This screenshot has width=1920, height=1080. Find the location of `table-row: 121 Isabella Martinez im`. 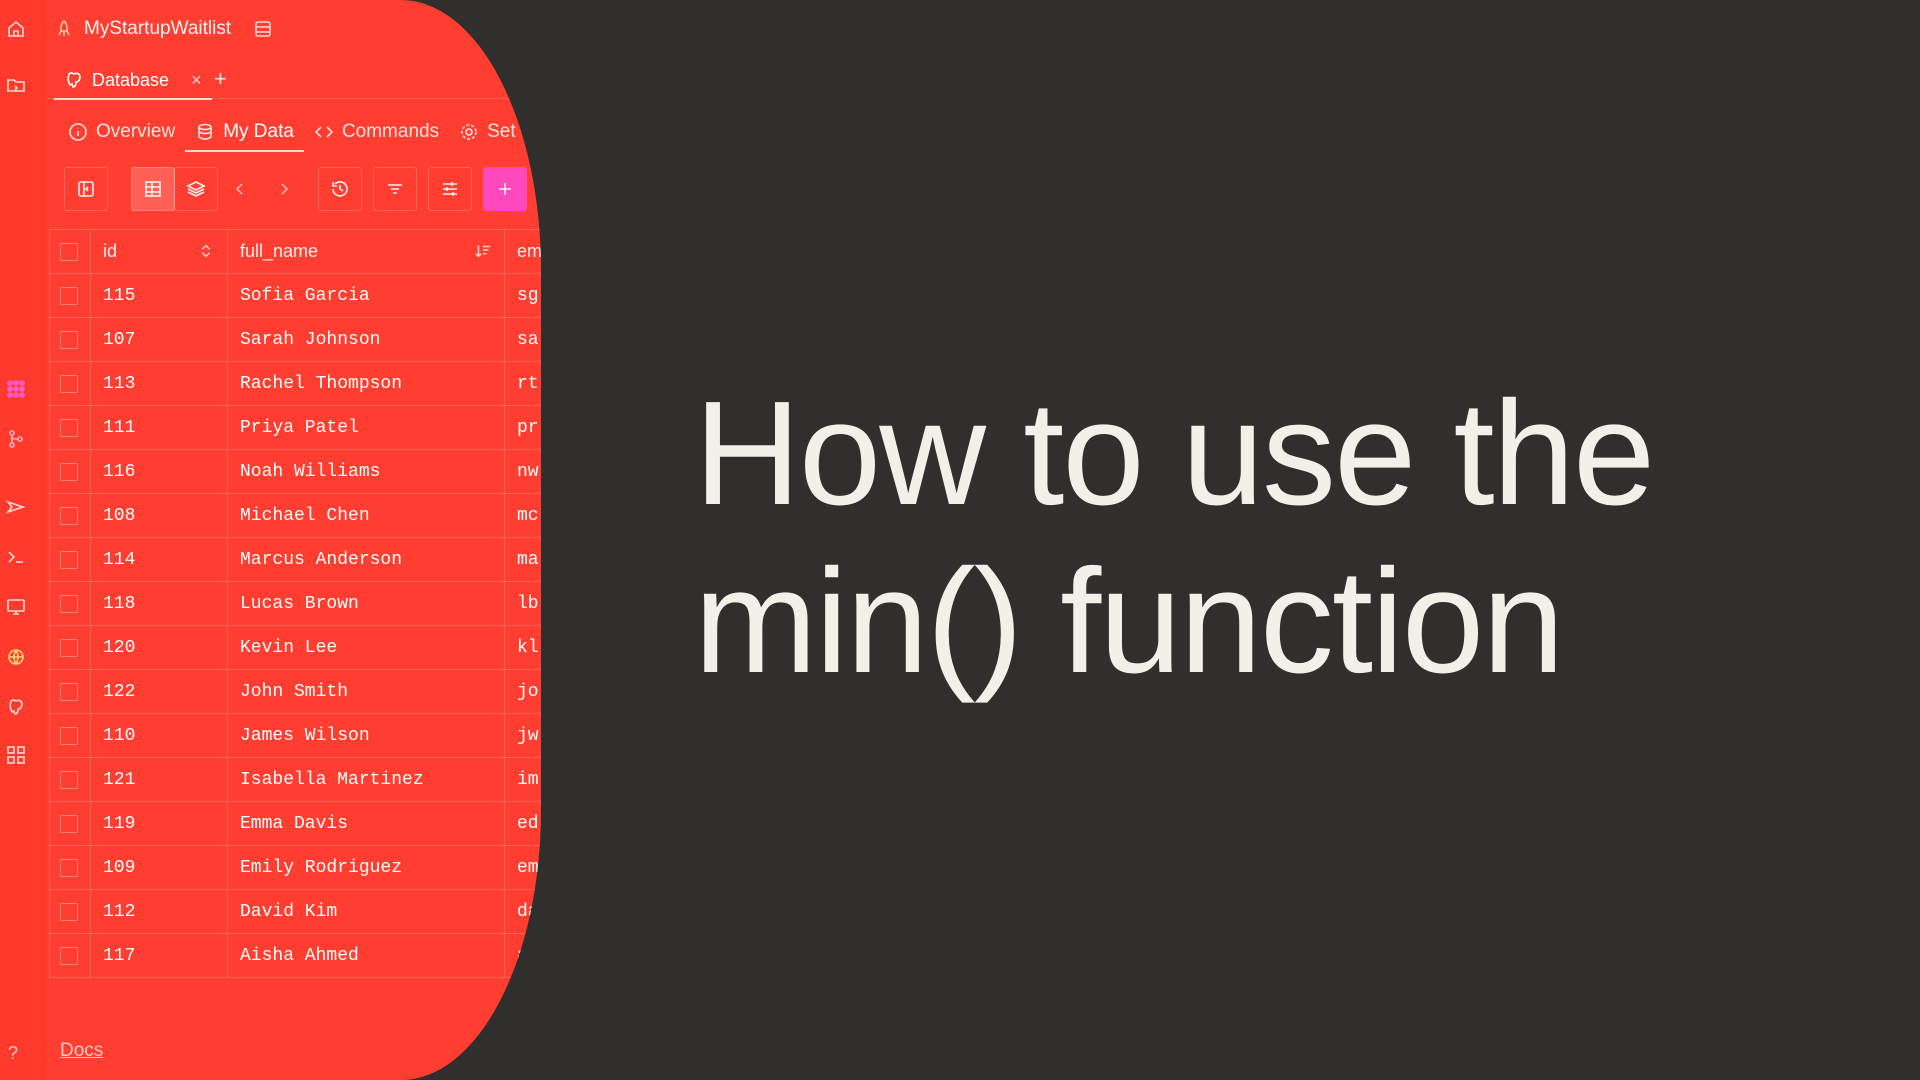

table-row: 121 Isabella Martinez im is located at coordinates (295, 779).